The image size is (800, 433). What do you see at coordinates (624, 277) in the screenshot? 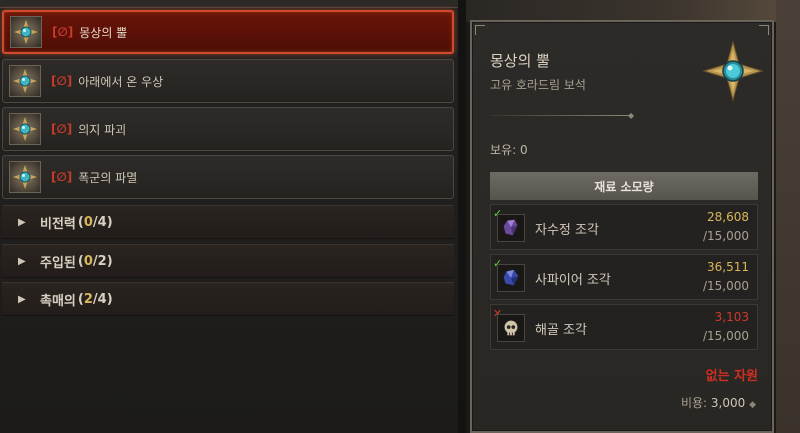
I see `material-row: ✓ 사파이어 조각 36,511 /15,000` at bounding box center [624, 277].